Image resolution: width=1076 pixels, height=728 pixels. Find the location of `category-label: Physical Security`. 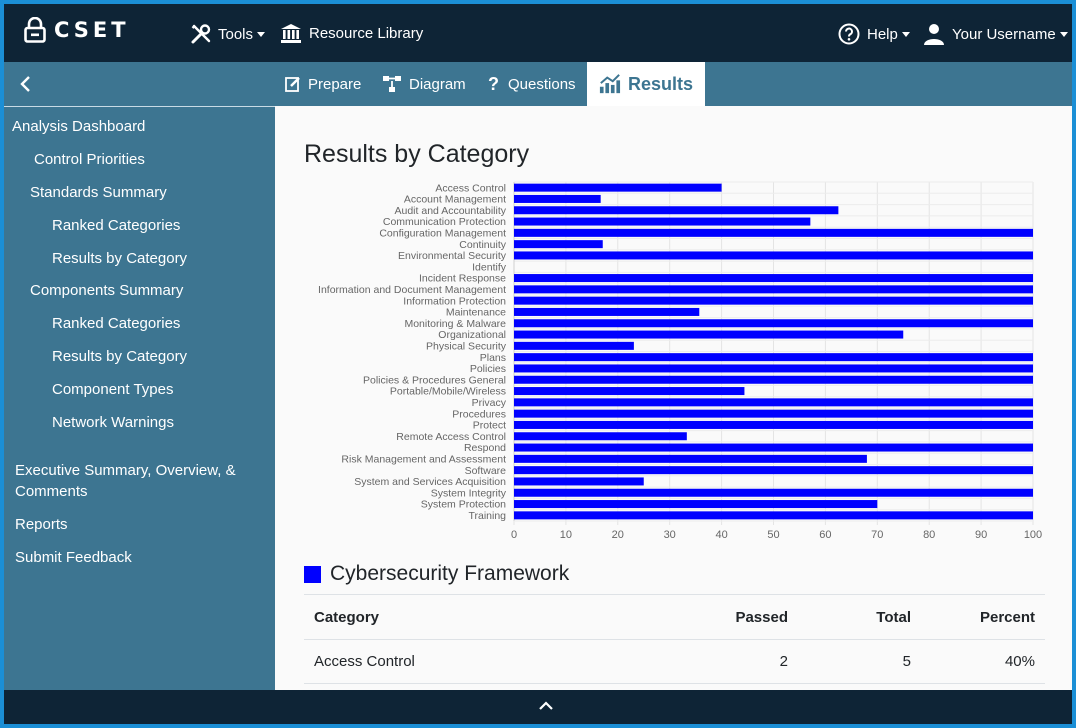

category-label: Physical Security is located at coordinates (466, 346).